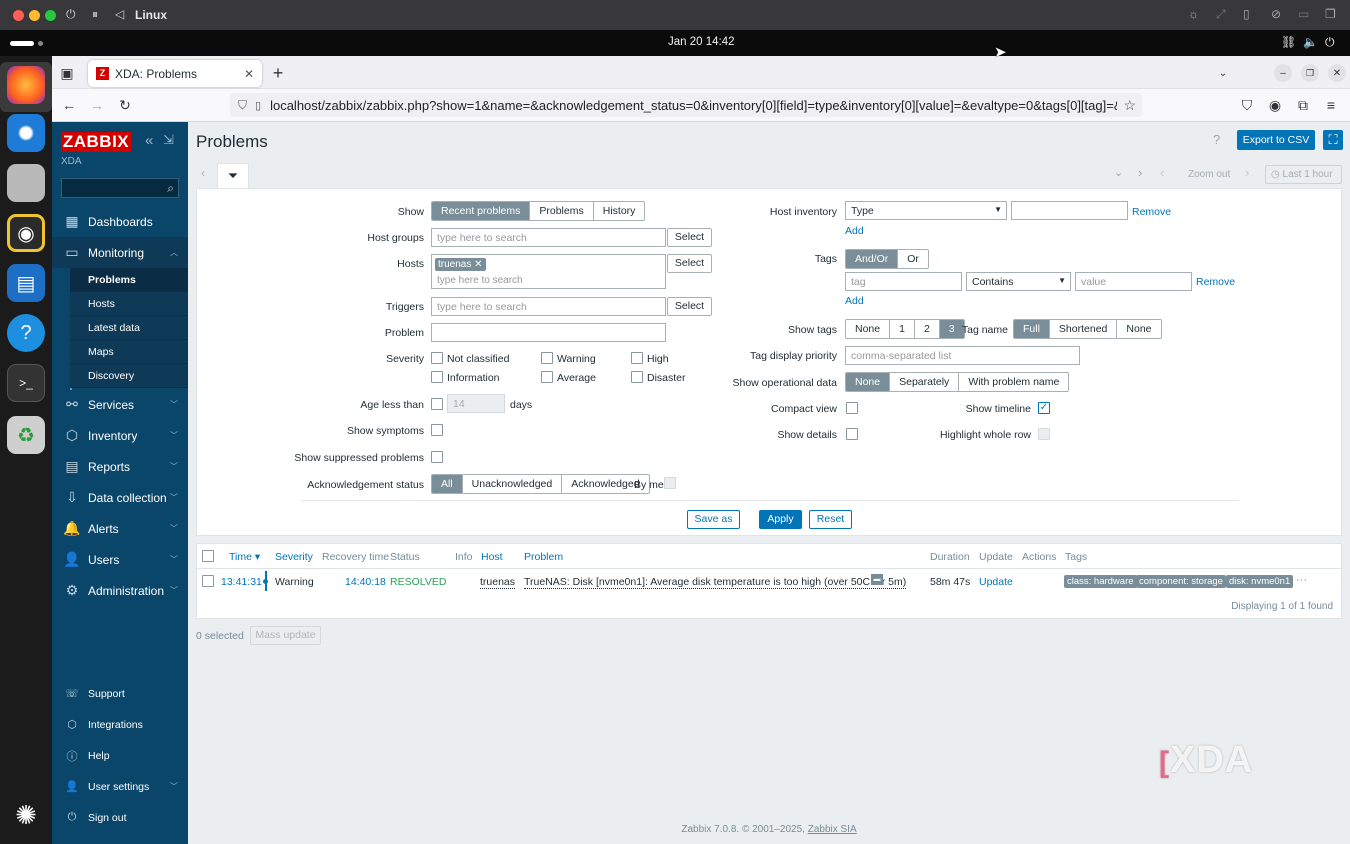  What do you see at coordinates (26, 815) in the screenshot?
I see `show-apps-icon: ✺` at bounding box center [26, 815].